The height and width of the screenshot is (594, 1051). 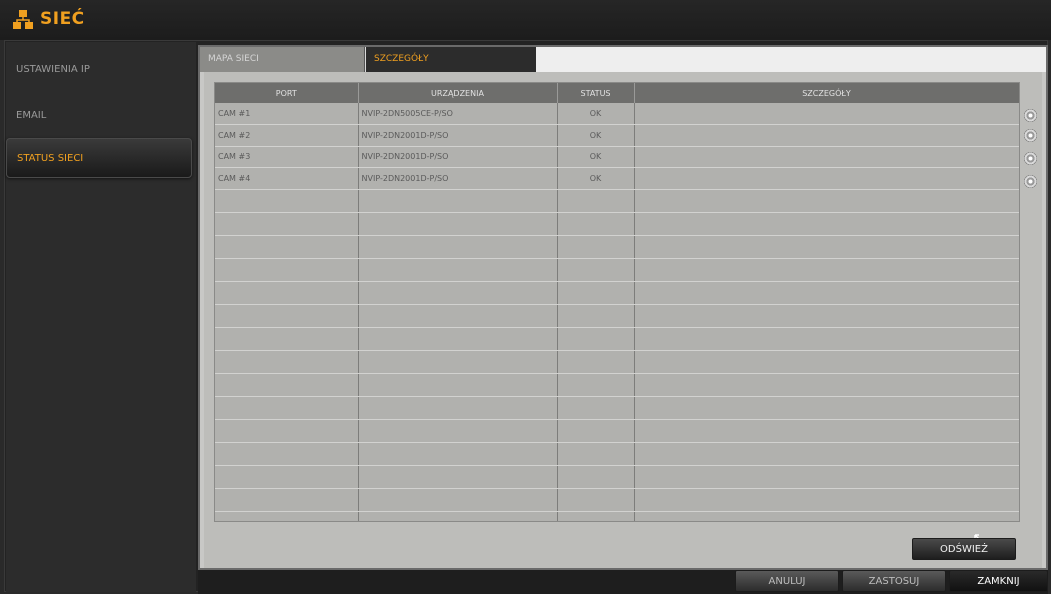 I want to click on table-header: PORT URZĄDZENIA STATUS SZCZEGÓŁY, so click(x=617, y=93).